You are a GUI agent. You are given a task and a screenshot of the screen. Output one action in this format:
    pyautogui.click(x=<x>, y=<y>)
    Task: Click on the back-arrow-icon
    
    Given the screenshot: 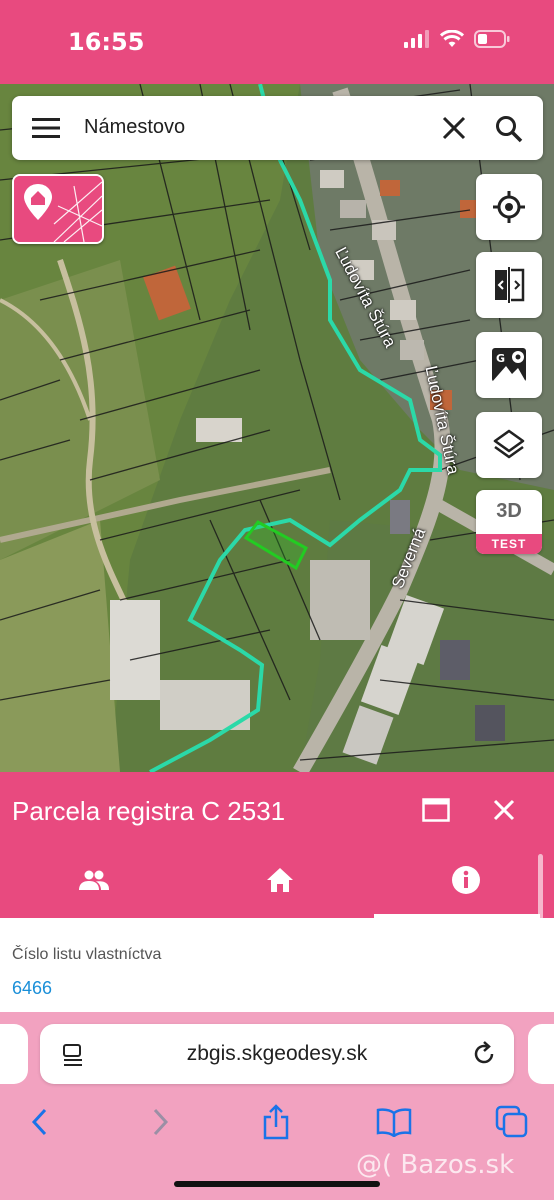 What is the action you would take?
    pyautogui.click(x=39, y=1122)
    